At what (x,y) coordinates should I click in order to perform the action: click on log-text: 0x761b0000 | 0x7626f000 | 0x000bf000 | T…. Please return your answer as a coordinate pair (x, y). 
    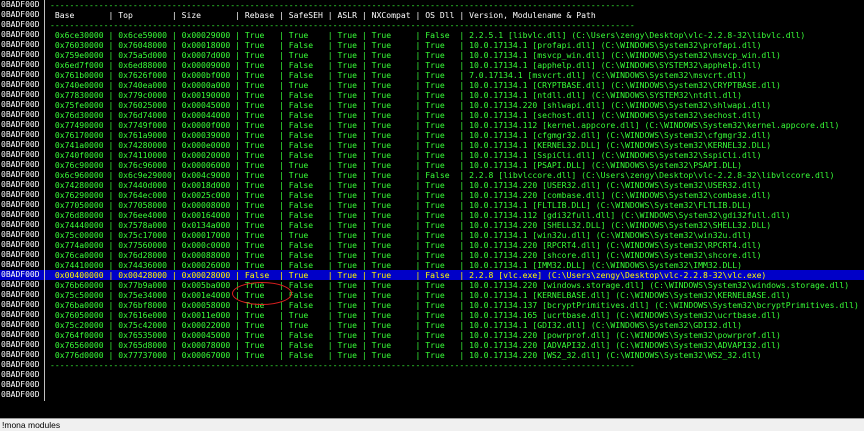
    Looking at the image, I should click on (398, 75).